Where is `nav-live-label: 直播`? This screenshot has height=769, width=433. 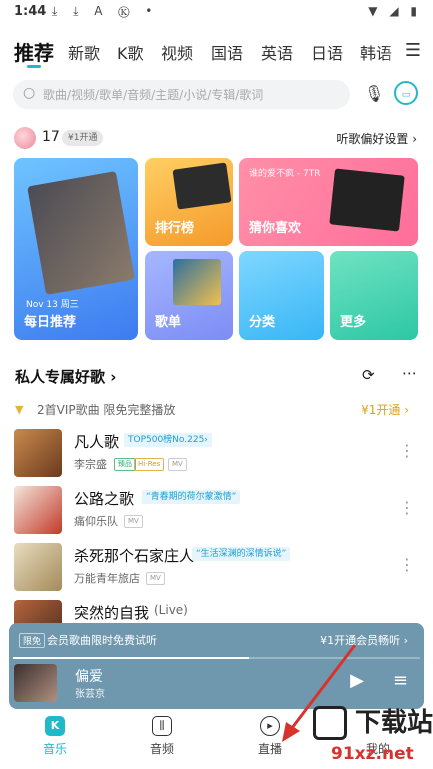
nav-live-label: 直播 is located at coordinates (269, 749).